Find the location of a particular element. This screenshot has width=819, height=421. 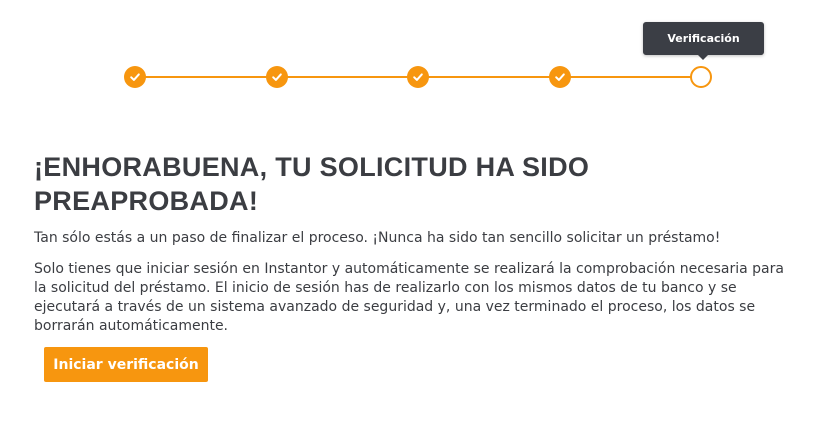

step-1-completed is located at coordinates (135, 77).